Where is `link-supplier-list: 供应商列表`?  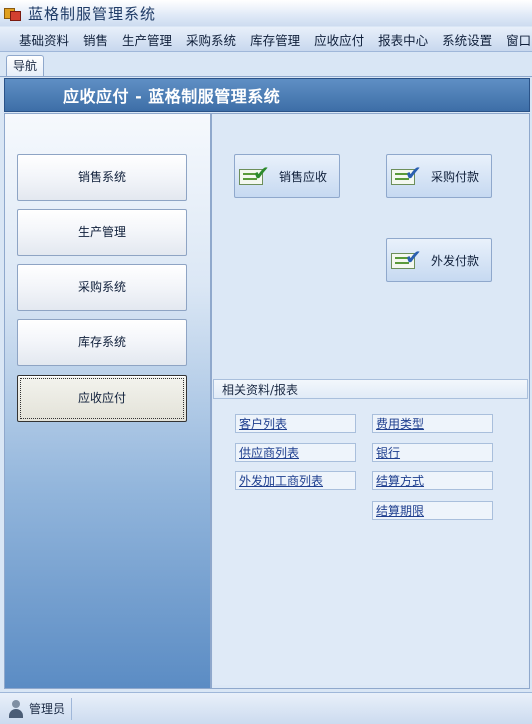 link-supplier-list: 供应商列表 is located at coordinates (295, 452).